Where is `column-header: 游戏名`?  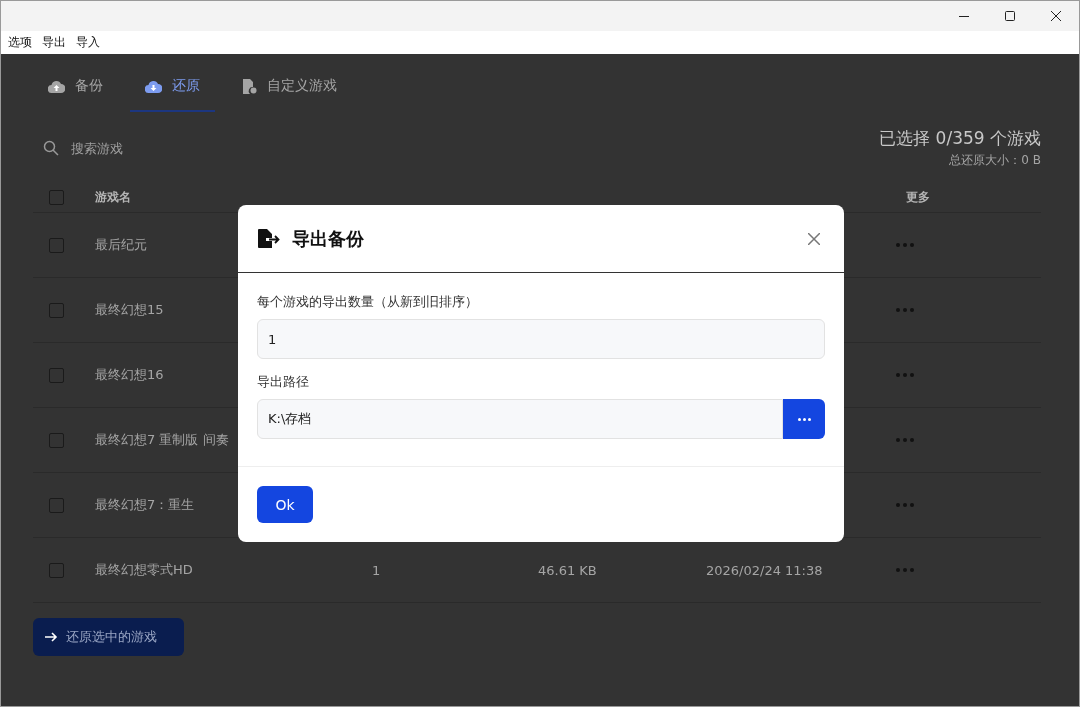
column-header: 游戏名 is located at coordinates (113, 197).